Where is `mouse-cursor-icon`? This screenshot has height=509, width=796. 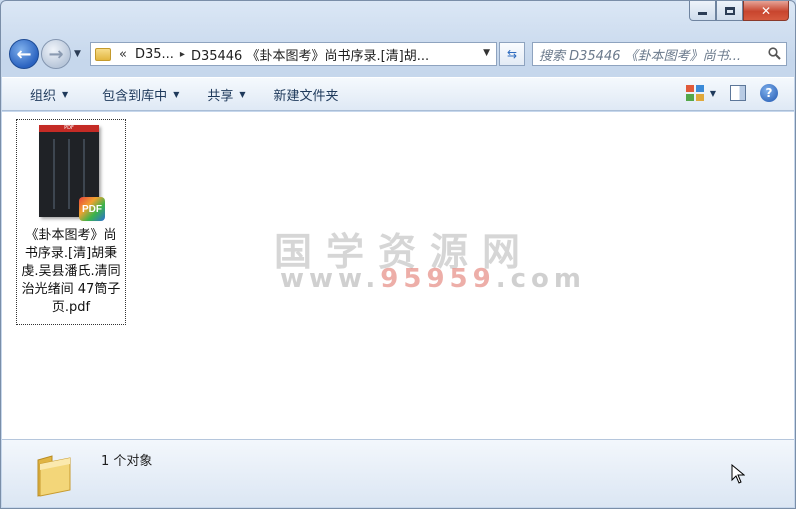
mouse-cursor-icon is located at coordinates (738, 474).